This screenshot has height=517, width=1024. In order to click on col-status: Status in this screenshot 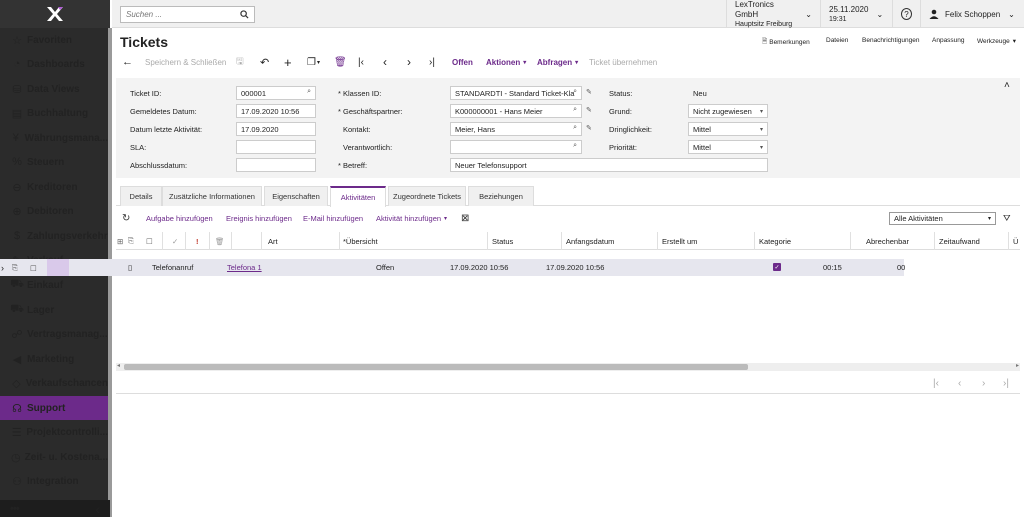, I will do `click(502, 241)`.